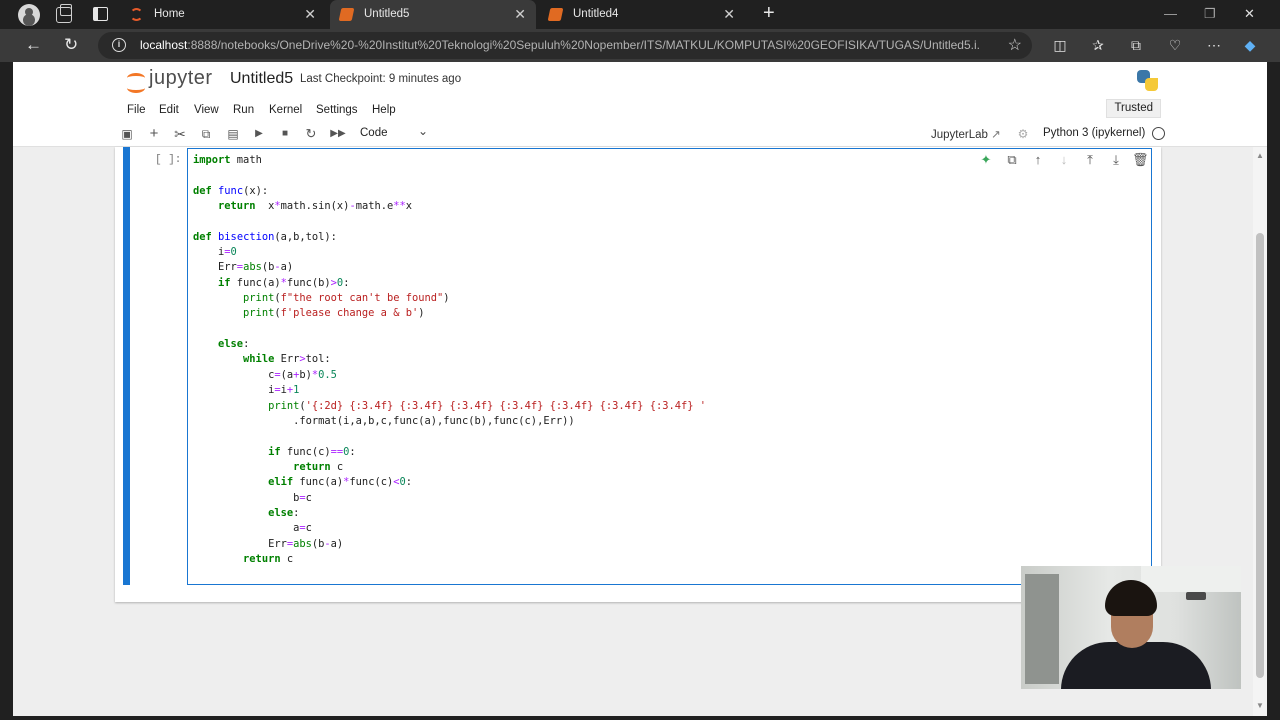 The height and width of the screenshot is (720, 1280). Describe the element at coordinates (986, 160) in the screenshot. I see `ai-sparkle-icon: ✦` at that location.